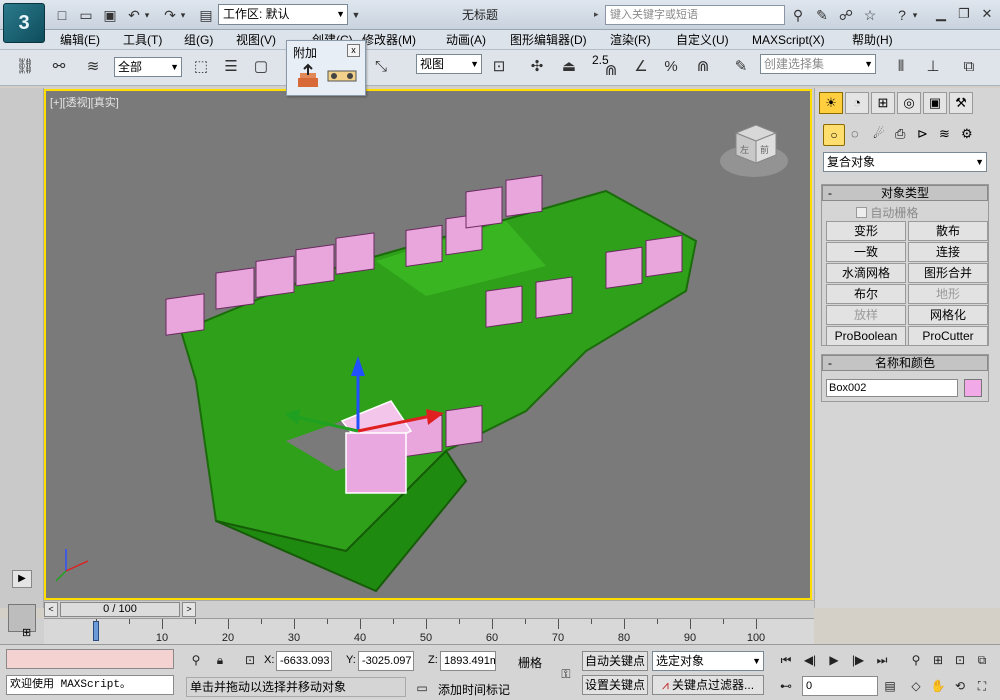 The height and width of the screenshot is (700, 1000). I want to click on quick-access-dropdown-icon: ▼, so click(356, 15).